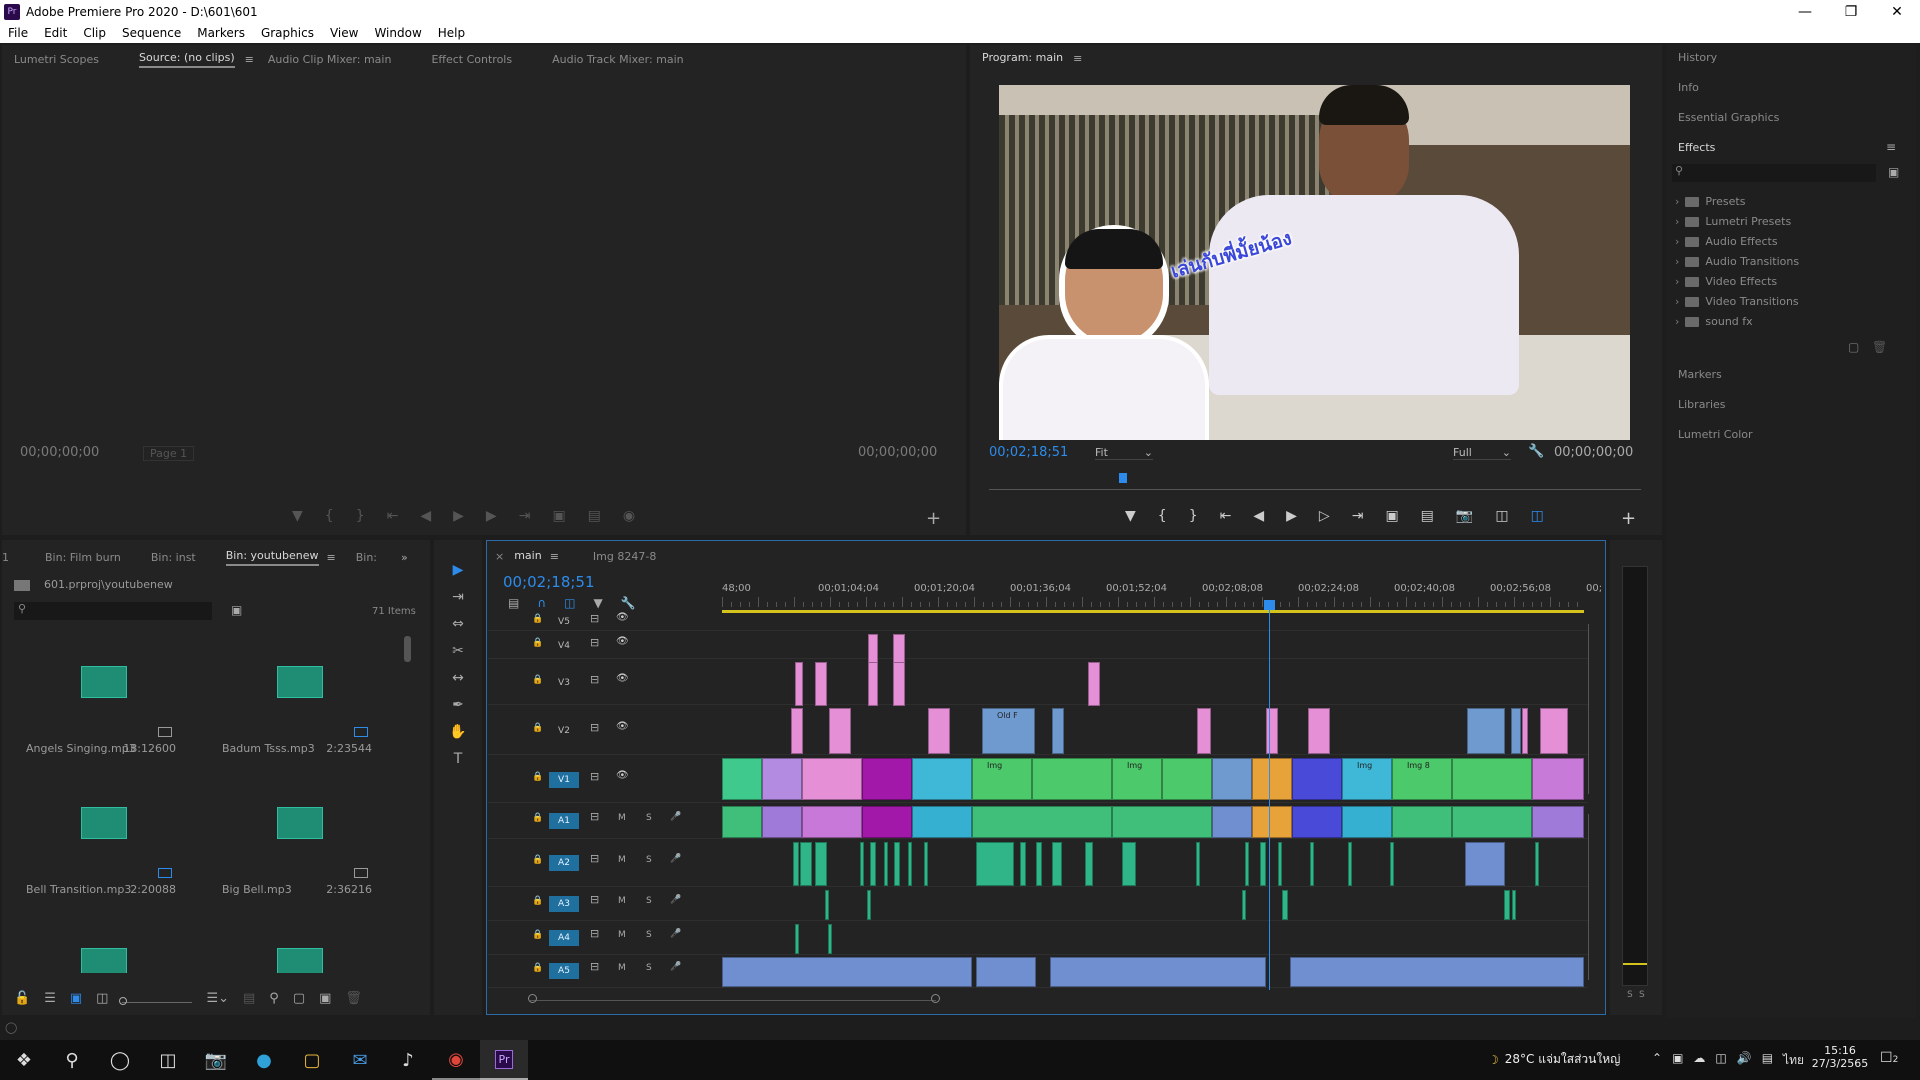 The image size is (1920, 1080). Describe the element at coordinates (1657, 1060) in the screenshot. I see `tray-chevron-icon: ⌃` at that location.